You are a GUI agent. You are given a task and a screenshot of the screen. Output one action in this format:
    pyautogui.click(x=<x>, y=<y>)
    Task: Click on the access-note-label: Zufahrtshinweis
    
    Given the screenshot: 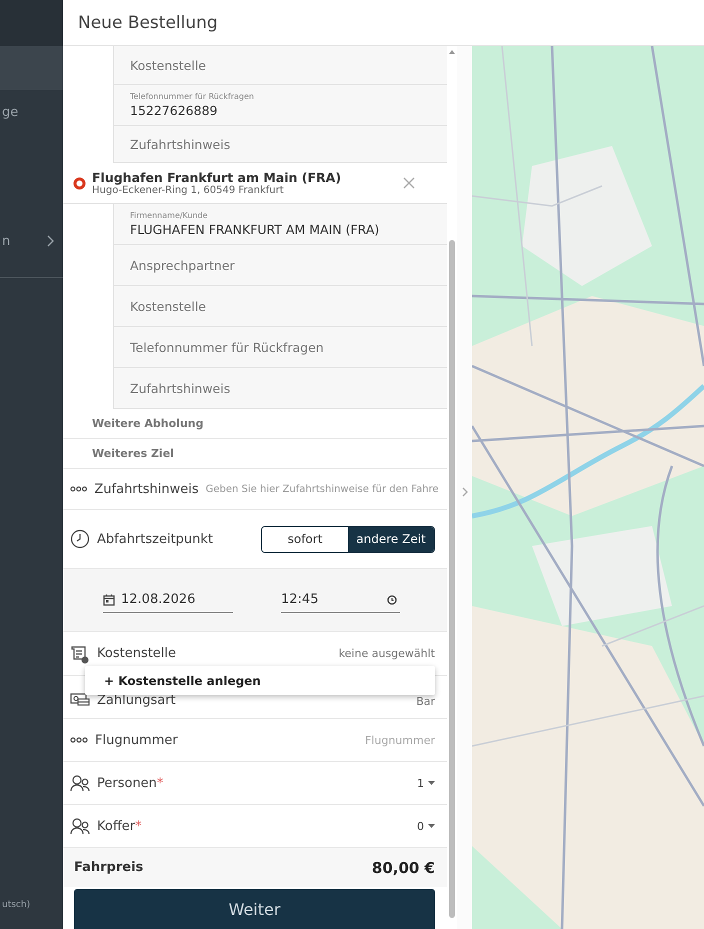 What is the action you would take?
    pyautogui.click(x=146, y=489)
    